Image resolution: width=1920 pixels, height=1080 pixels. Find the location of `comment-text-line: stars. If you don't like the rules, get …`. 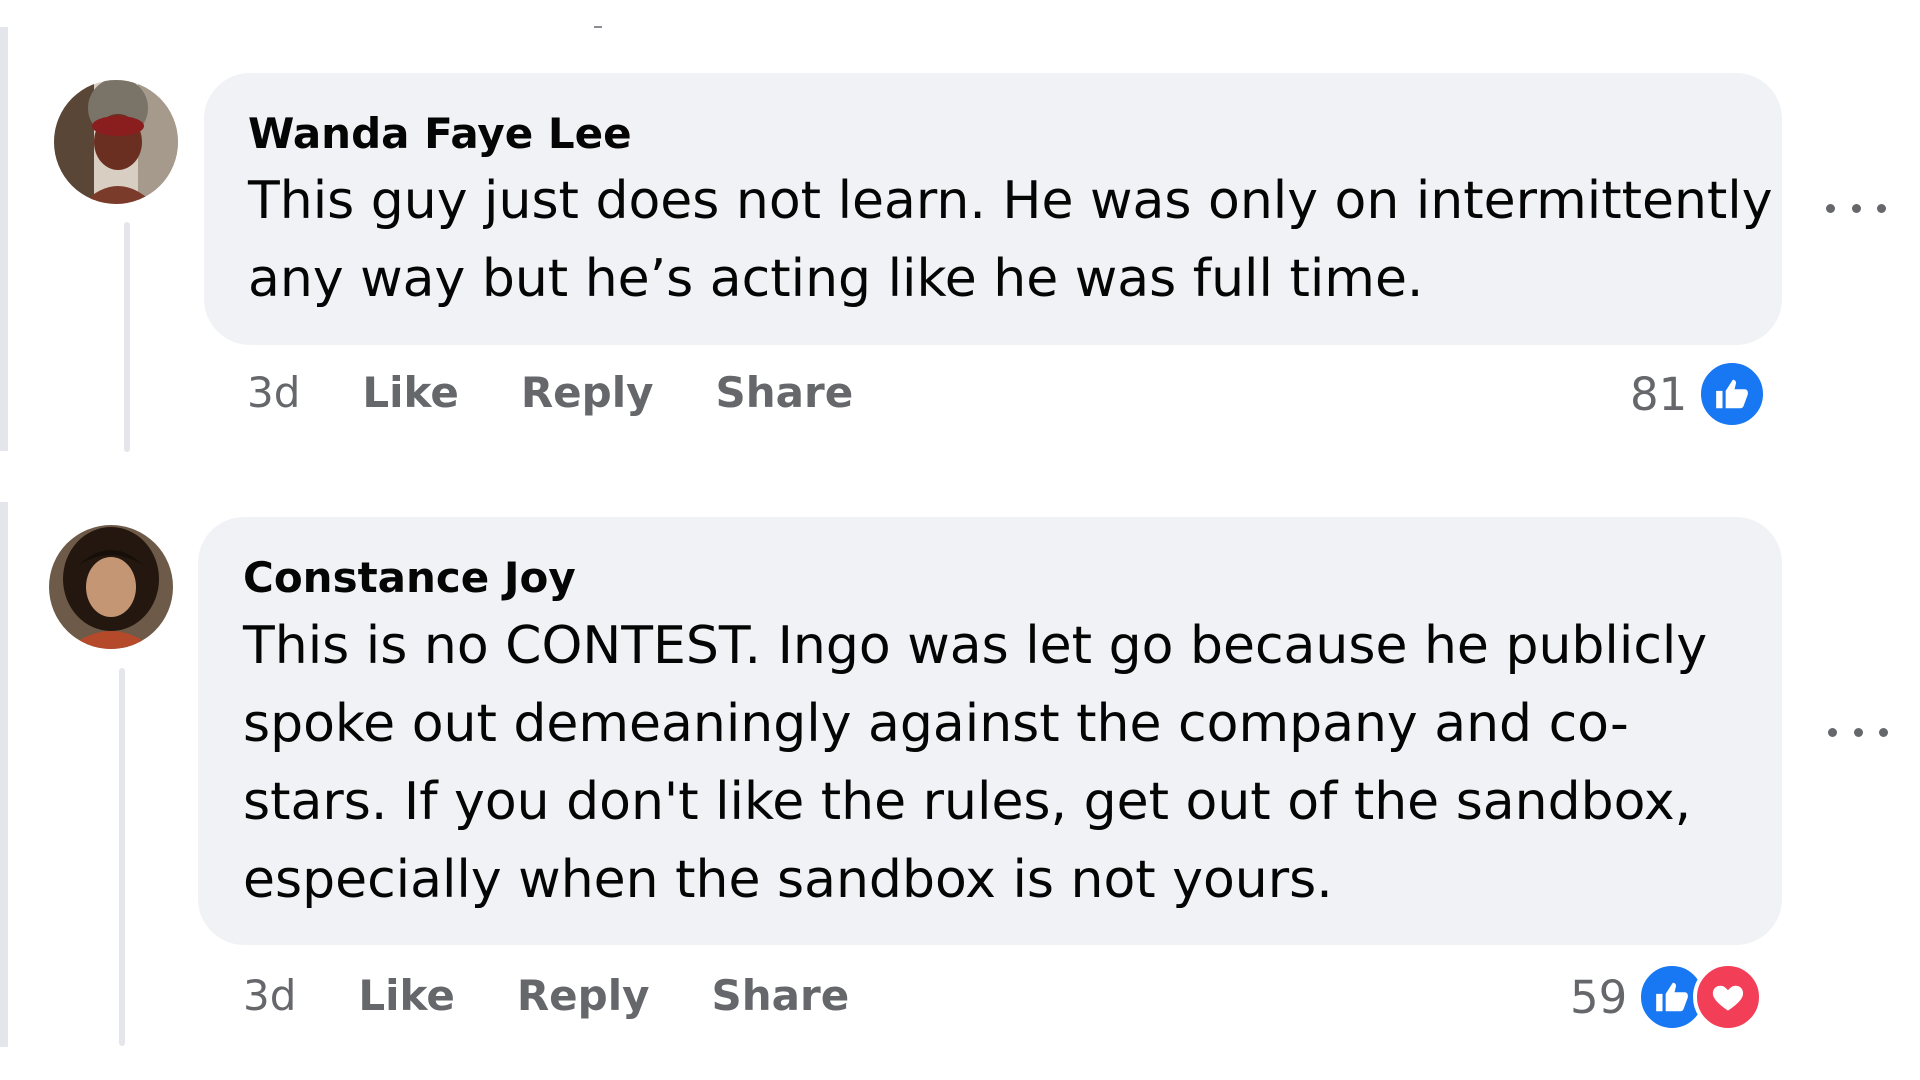

comment-text-line: stars. If you don't like the rules, get … is located at coordinates (967, 802).